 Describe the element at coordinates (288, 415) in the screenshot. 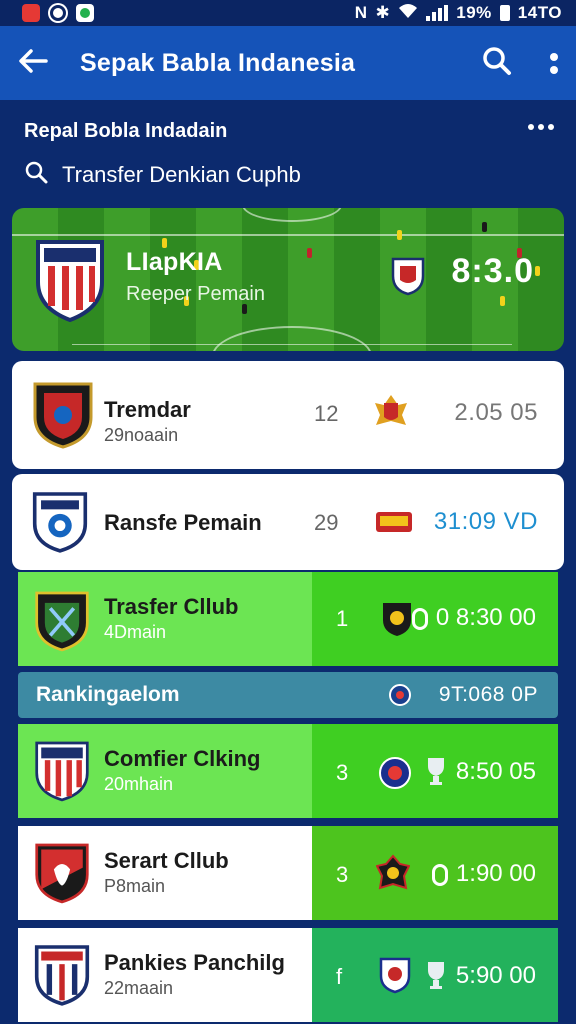

I see `match-card: Tremdar 29noaain 12 2.05 05` at that location.